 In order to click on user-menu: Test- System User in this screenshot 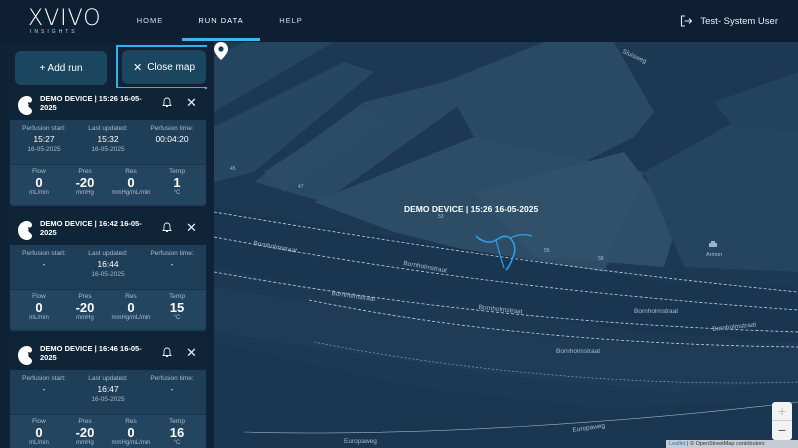, I will do `click(729, 21)`.